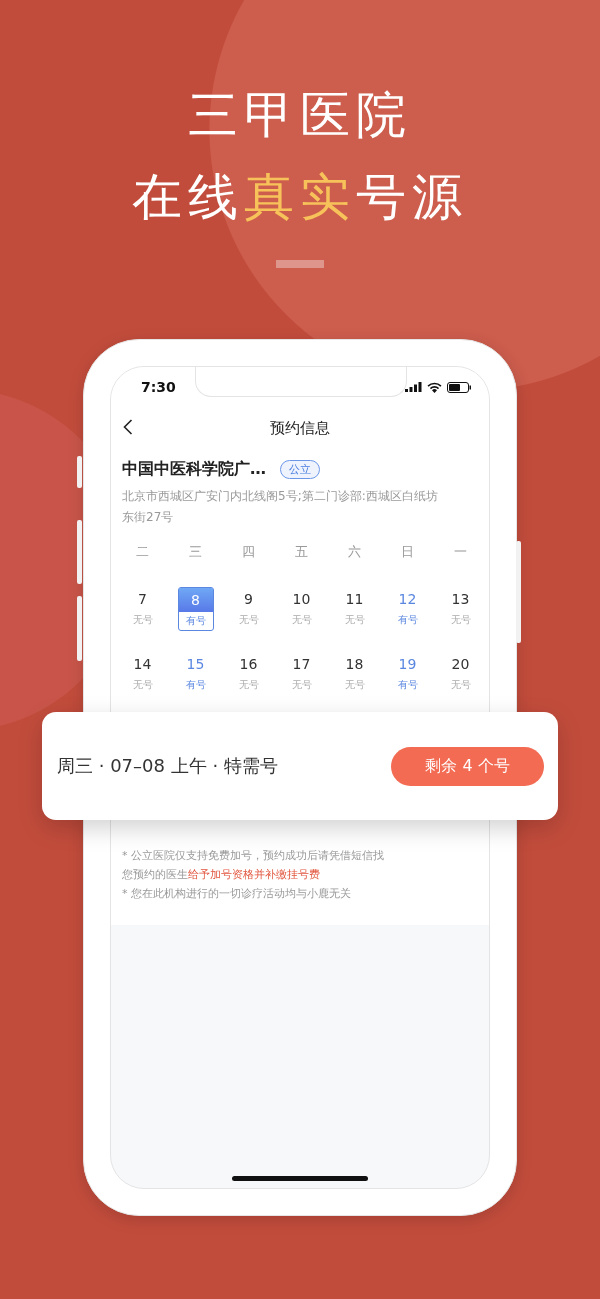  What do you see at coordinates (354, 552) in the screenshot?
I see `weekday-label: 六` at bounding box center [354, 552].